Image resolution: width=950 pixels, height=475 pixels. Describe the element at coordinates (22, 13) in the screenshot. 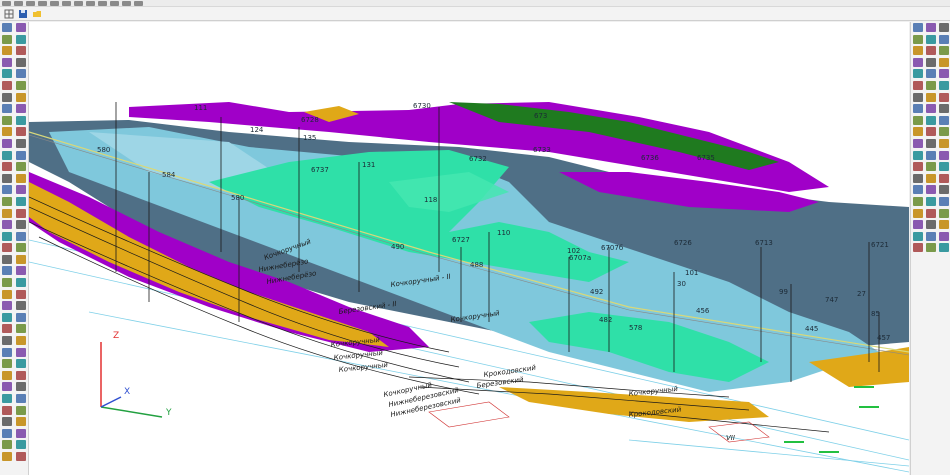

I see `save-icon` at that location.